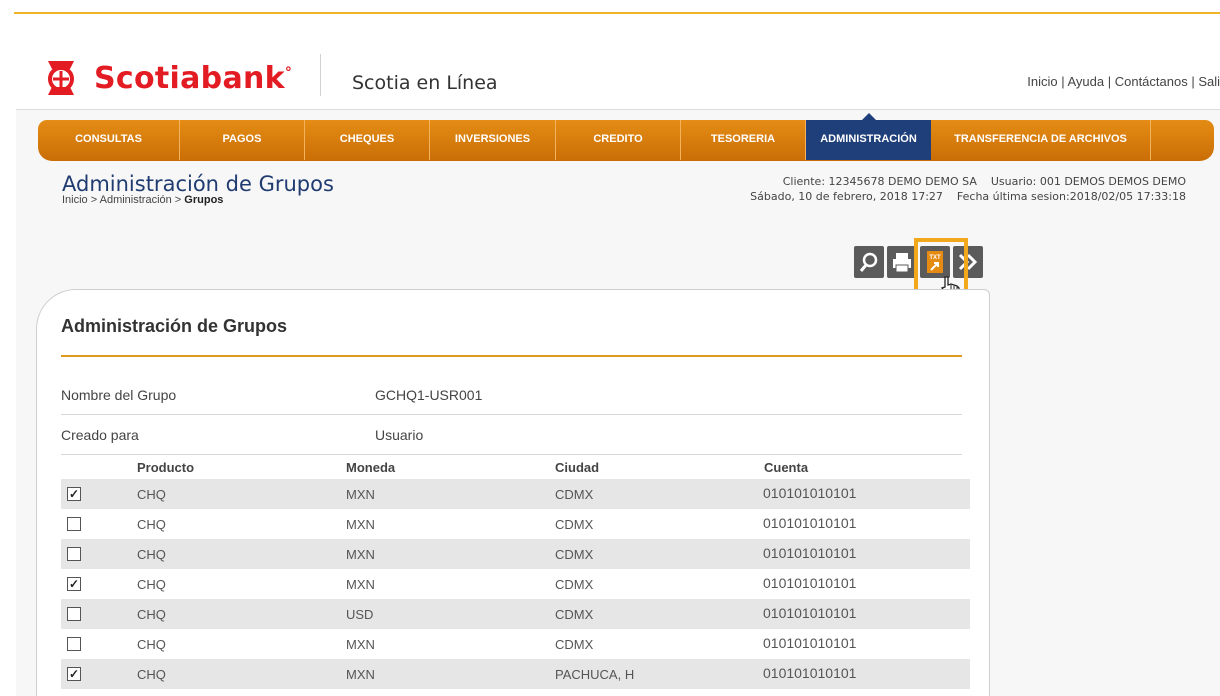 The height and width of the screenshot is (696, 1220). Describe the element at coordinates (166, 467) in the screenshot. I see `column-header-producto: Producto` at that location.